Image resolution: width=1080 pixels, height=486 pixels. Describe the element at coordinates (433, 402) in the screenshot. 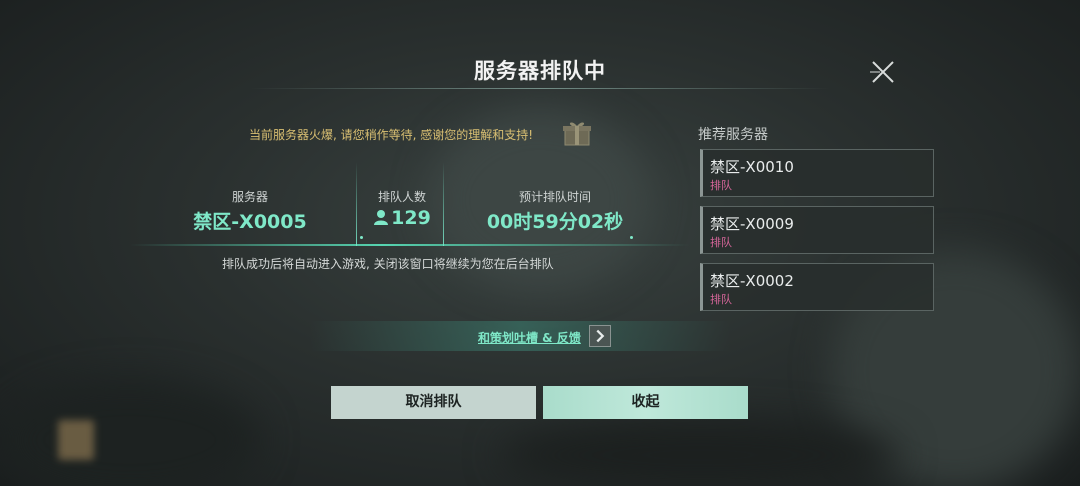

I see `cancel-queue-button: 取消排队` at that location.